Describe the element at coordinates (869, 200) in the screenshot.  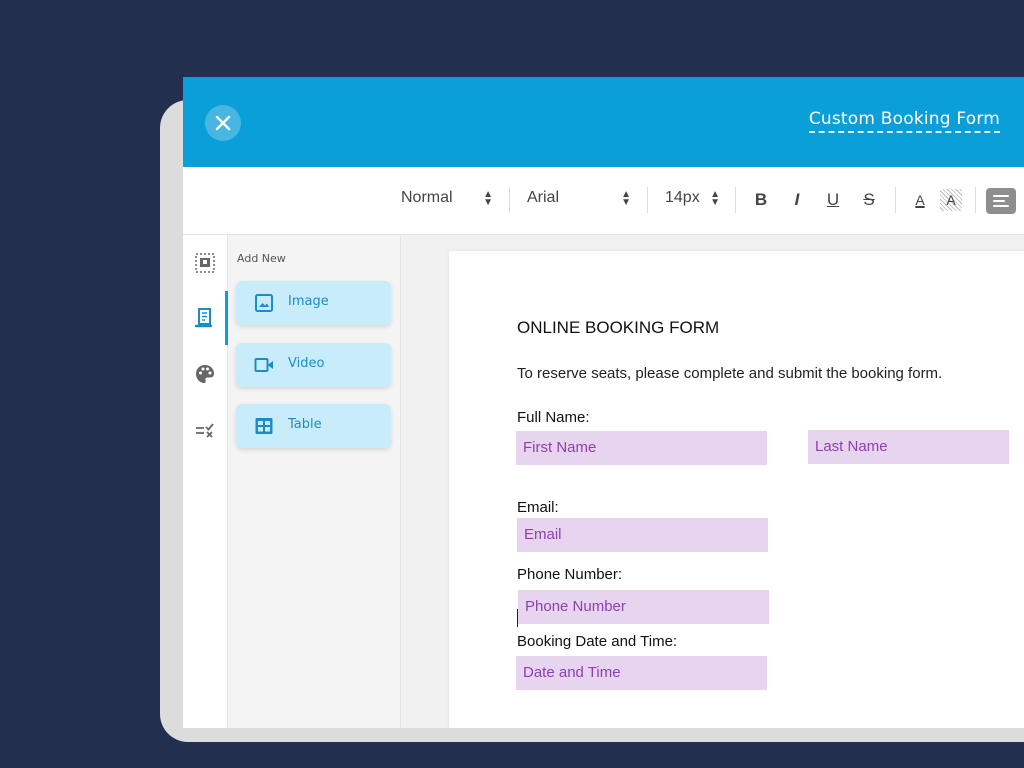
I see `strikethrough-button: S` at that location.